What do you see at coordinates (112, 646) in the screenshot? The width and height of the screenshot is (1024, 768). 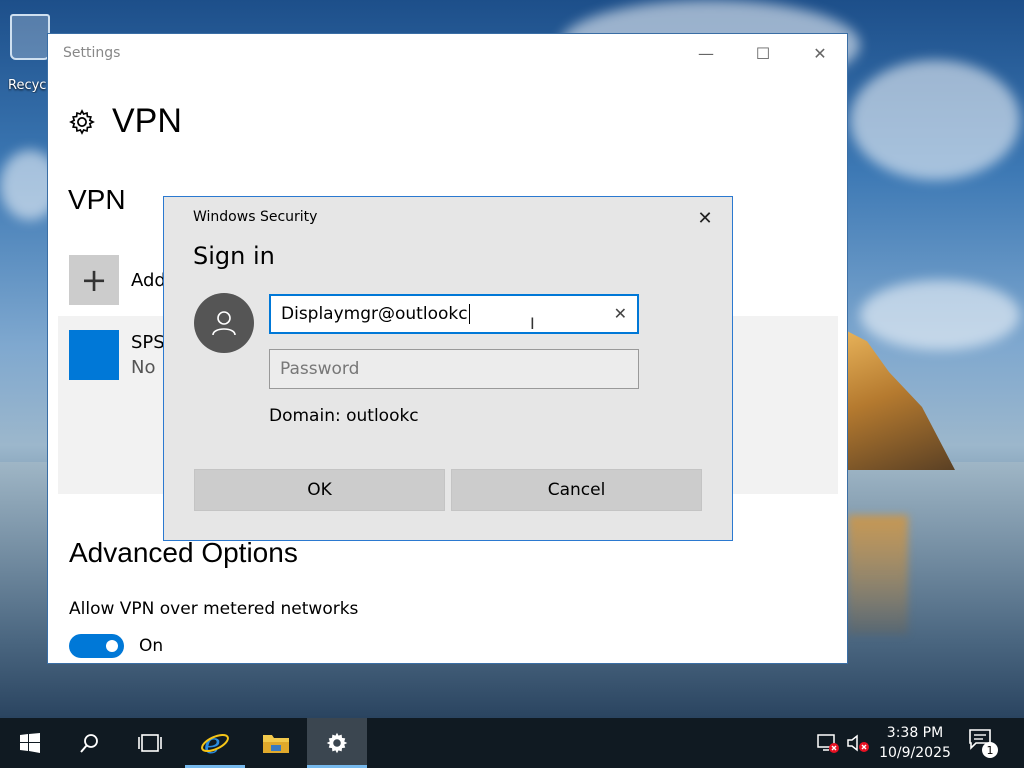 I see `toggle-knob` at bounding box center [112, 646].